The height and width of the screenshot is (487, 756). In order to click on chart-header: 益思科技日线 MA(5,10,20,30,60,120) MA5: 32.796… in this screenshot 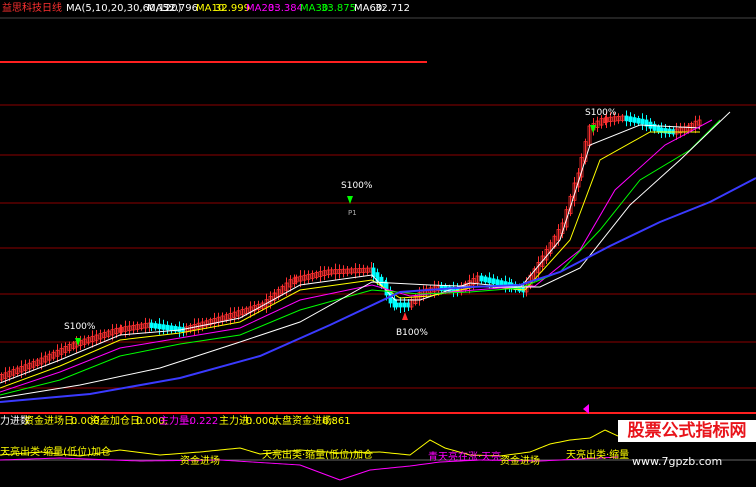, I will do `click(378, 10)`.